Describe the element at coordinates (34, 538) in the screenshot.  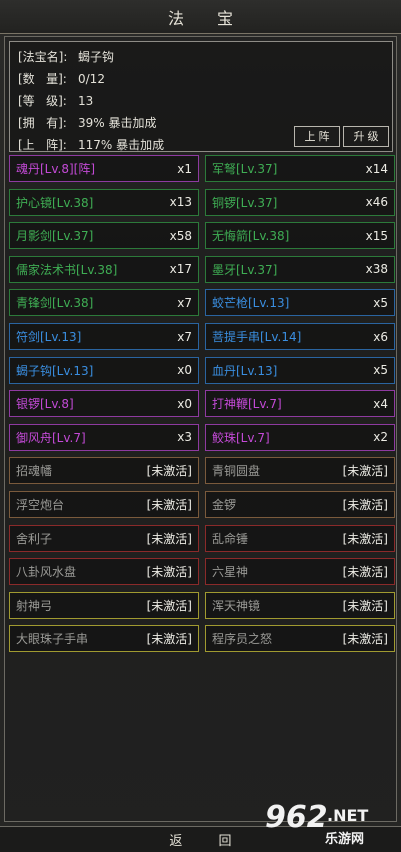
I see `treasure-item-name: 舍利子` at that location.